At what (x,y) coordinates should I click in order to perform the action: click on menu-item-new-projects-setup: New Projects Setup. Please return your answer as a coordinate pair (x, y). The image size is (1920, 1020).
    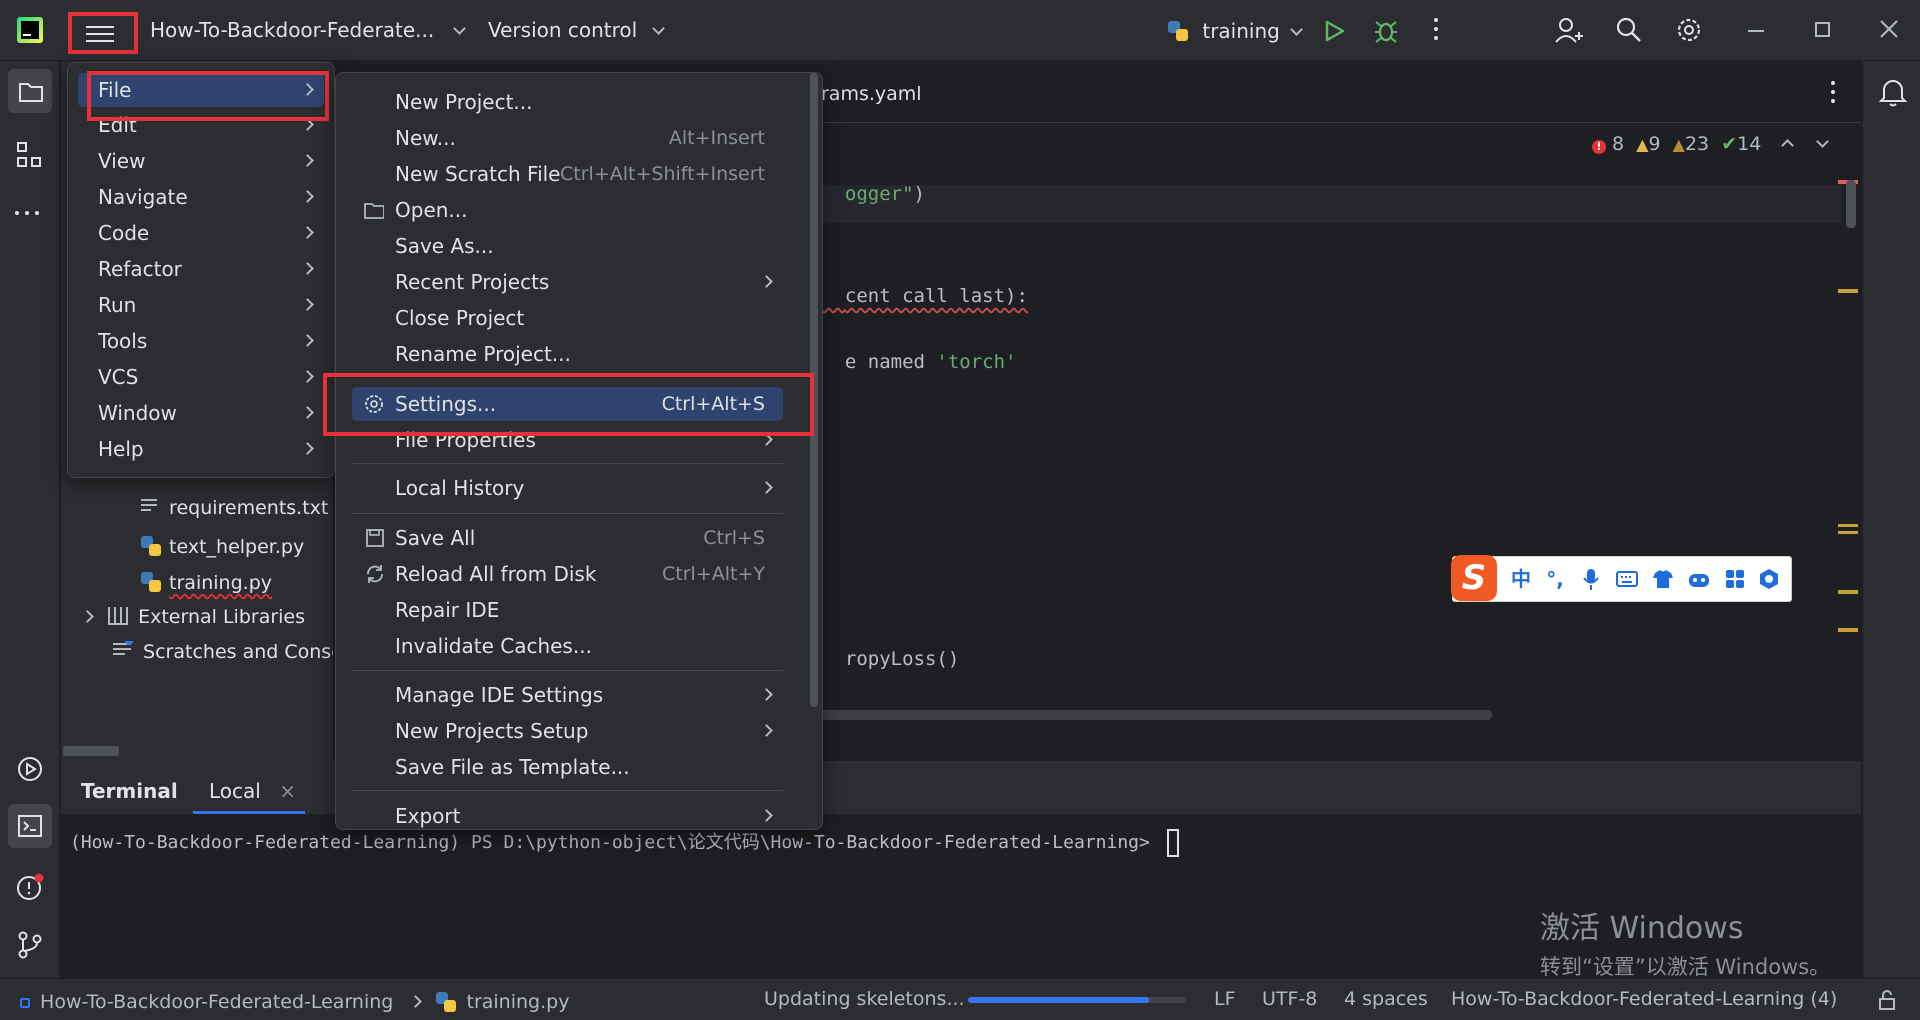
    Looking at the image, I should click on (567, 731).